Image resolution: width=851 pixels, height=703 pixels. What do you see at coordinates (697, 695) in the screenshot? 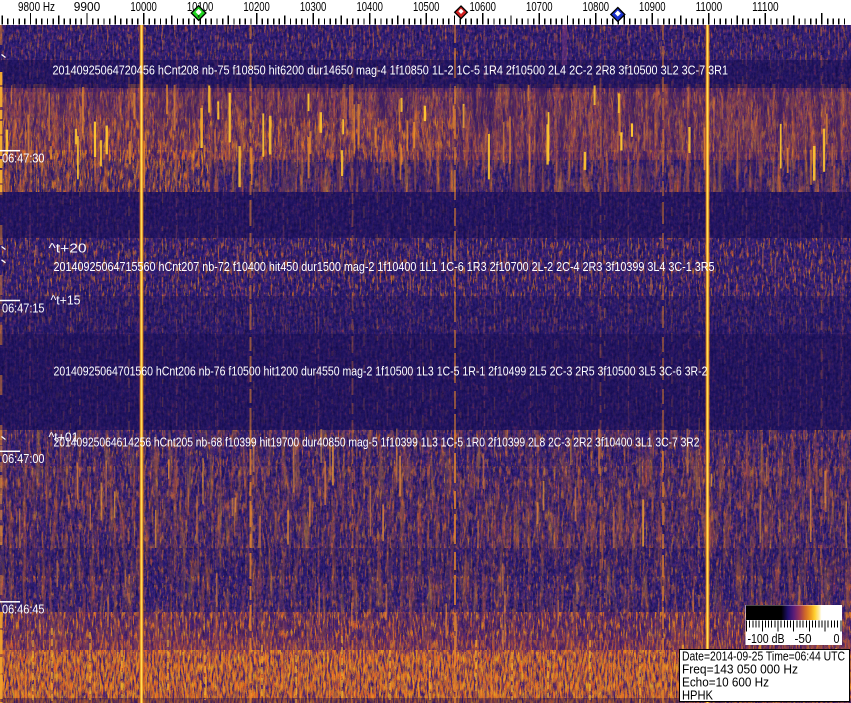
I see `svg-text: HPHK` at bounding box center [697, 695].